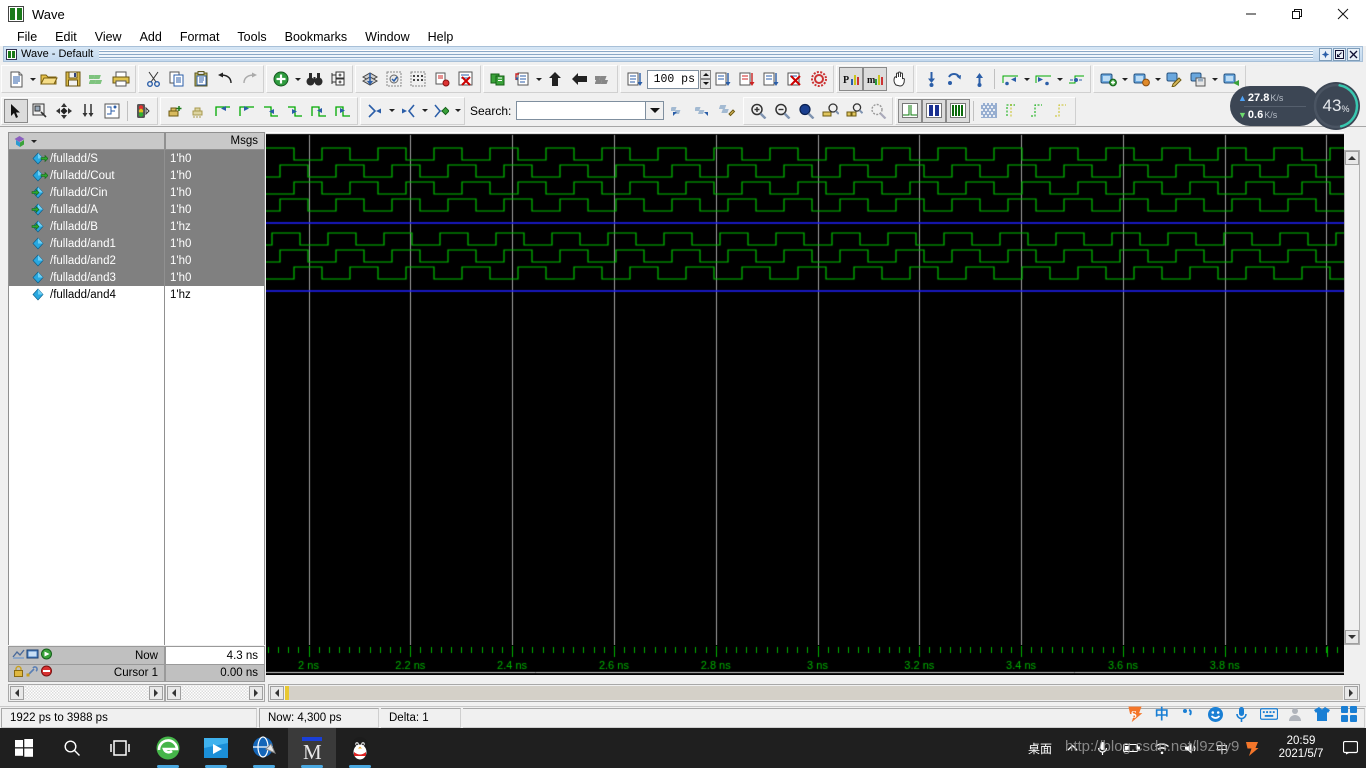 The width and height of the screenshot is (1366, 768). I want to click on signal-search-icon, so click(442, 79).